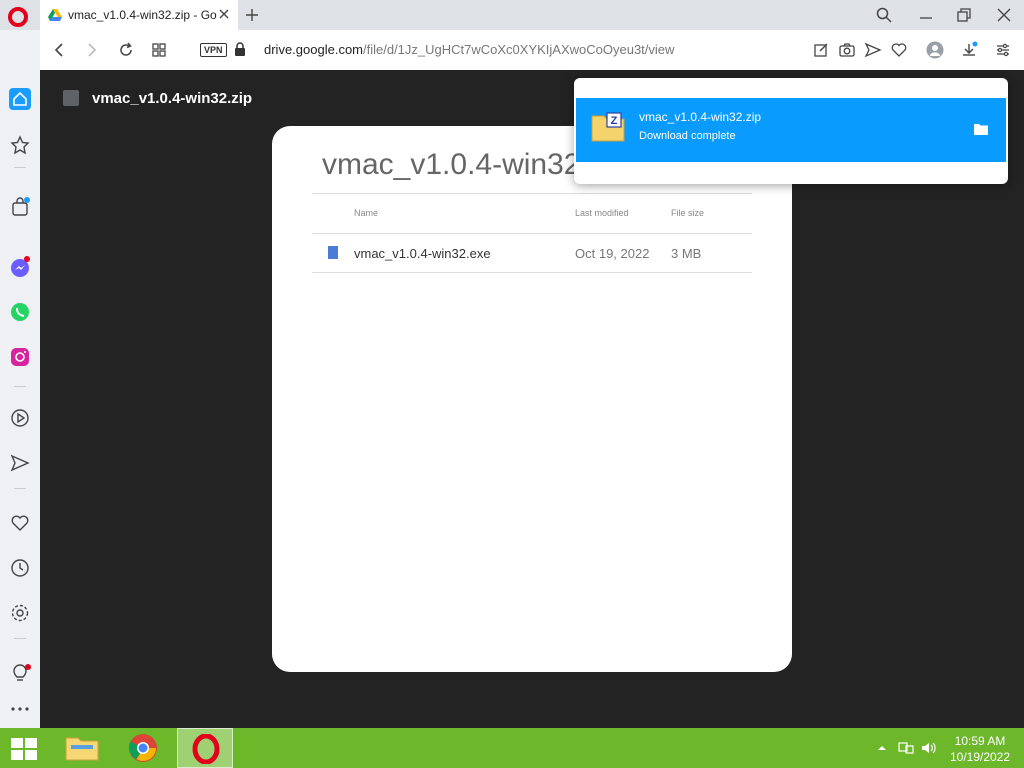 This screenshot has height=768, width=1024. Describe the element at coordinates (422, 253) in the screenshot. I see `row-name: vmac_v1.0.4-win32.exe` at that location.